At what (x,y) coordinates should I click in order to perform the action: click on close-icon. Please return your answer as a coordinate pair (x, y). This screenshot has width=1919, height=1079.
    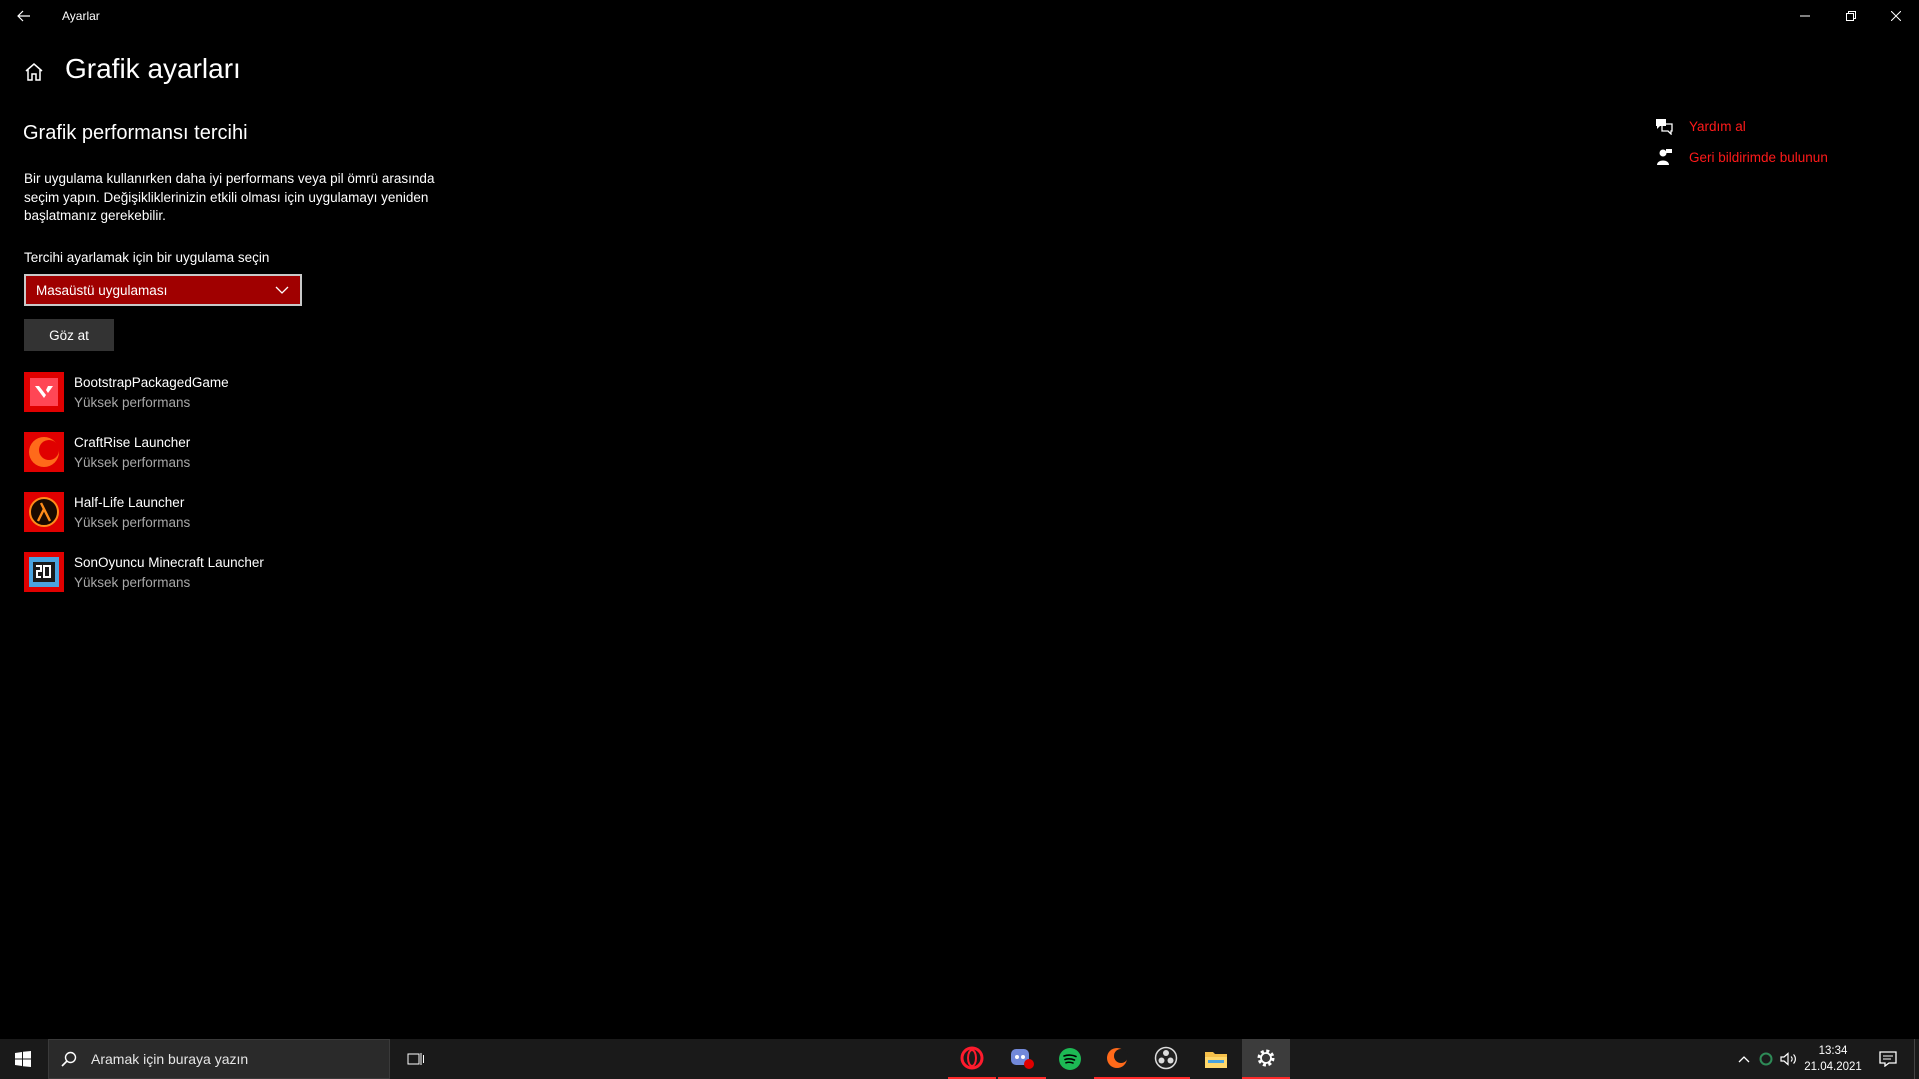
    Looking at the image, I should click on (1896, 16).